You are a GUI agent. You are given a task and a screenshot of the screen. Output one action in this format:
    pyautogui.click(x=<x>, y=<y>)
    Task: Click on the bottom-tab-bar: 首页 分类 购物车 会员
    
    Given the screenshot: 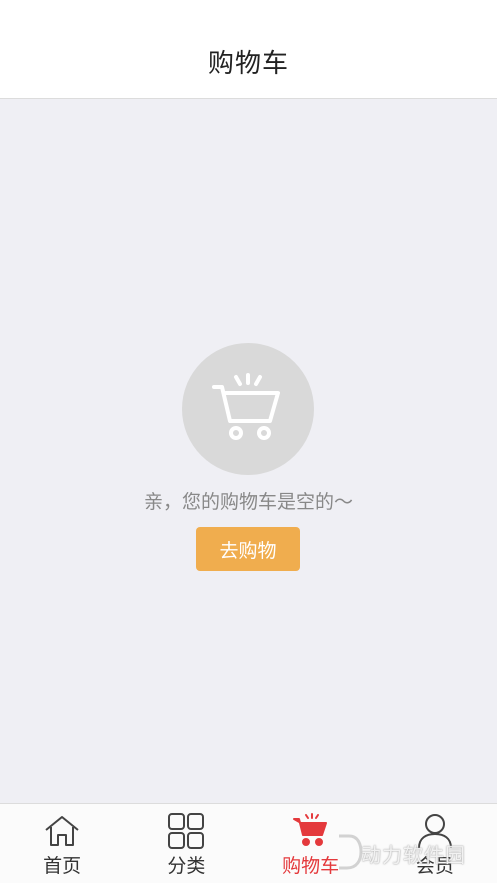 What is the action you would take?
    pyautogui.click(x=248, y=843)
    